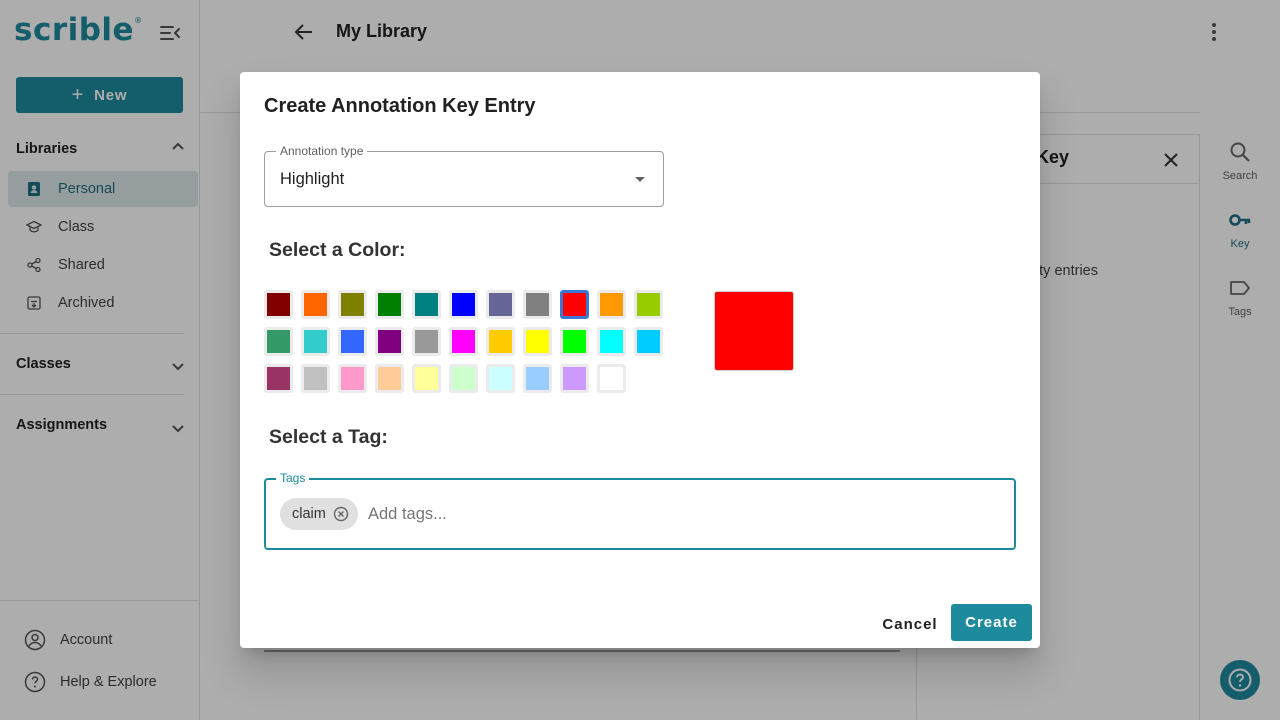 The image size is (1280, 720). I want to click on selected-color-preview, so click(754, 331).